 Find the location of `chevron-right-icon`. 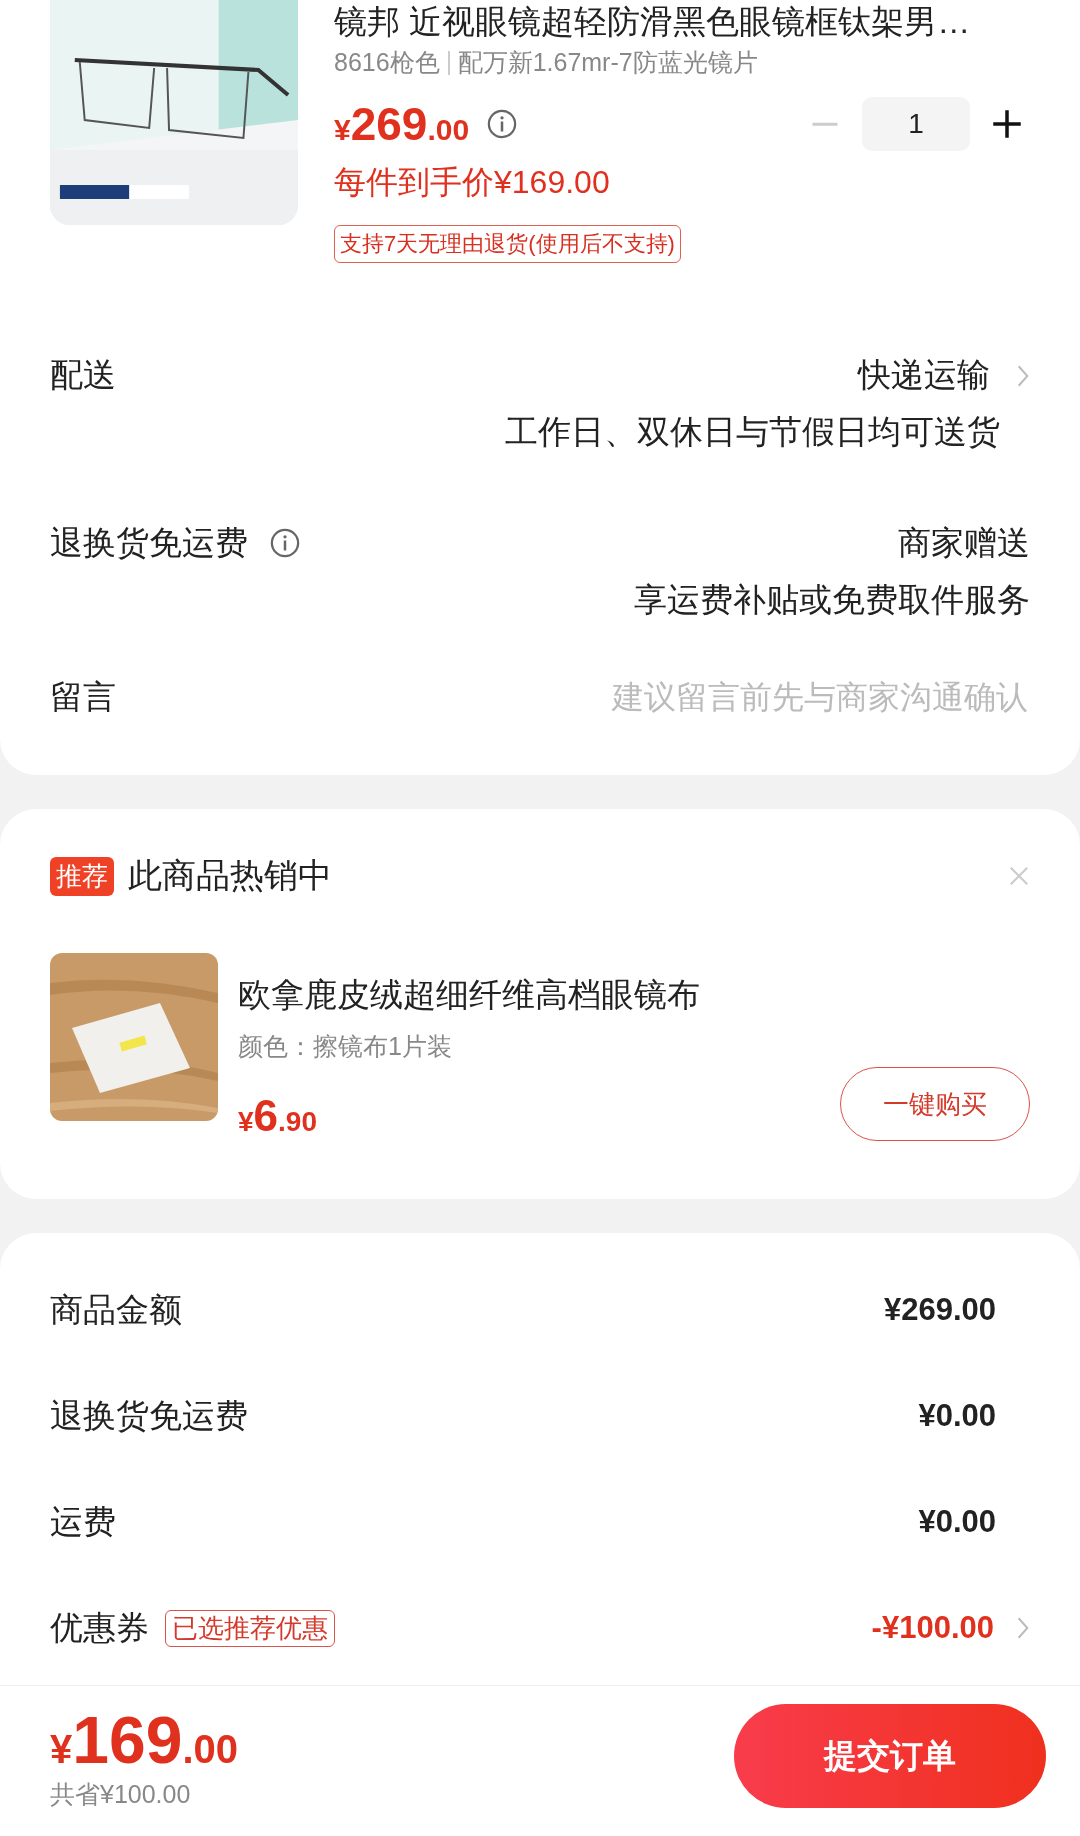

chevron-right-icon is located at coordinates (1023, 1628).